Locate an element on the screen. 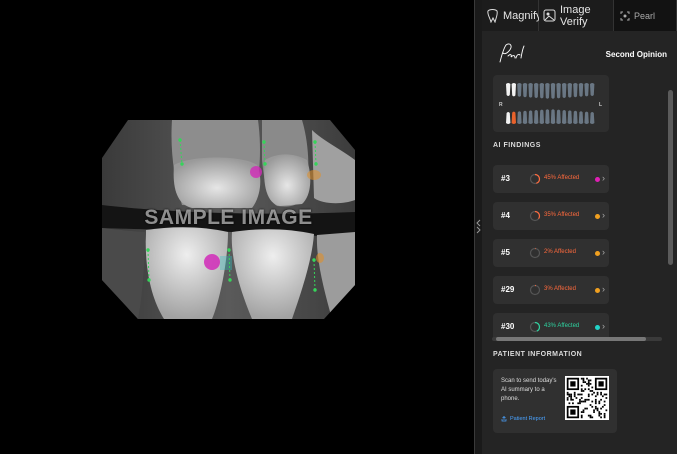 The height and width of the screenshot is (454, 677). share-icon is located at coordinates (504, 419).